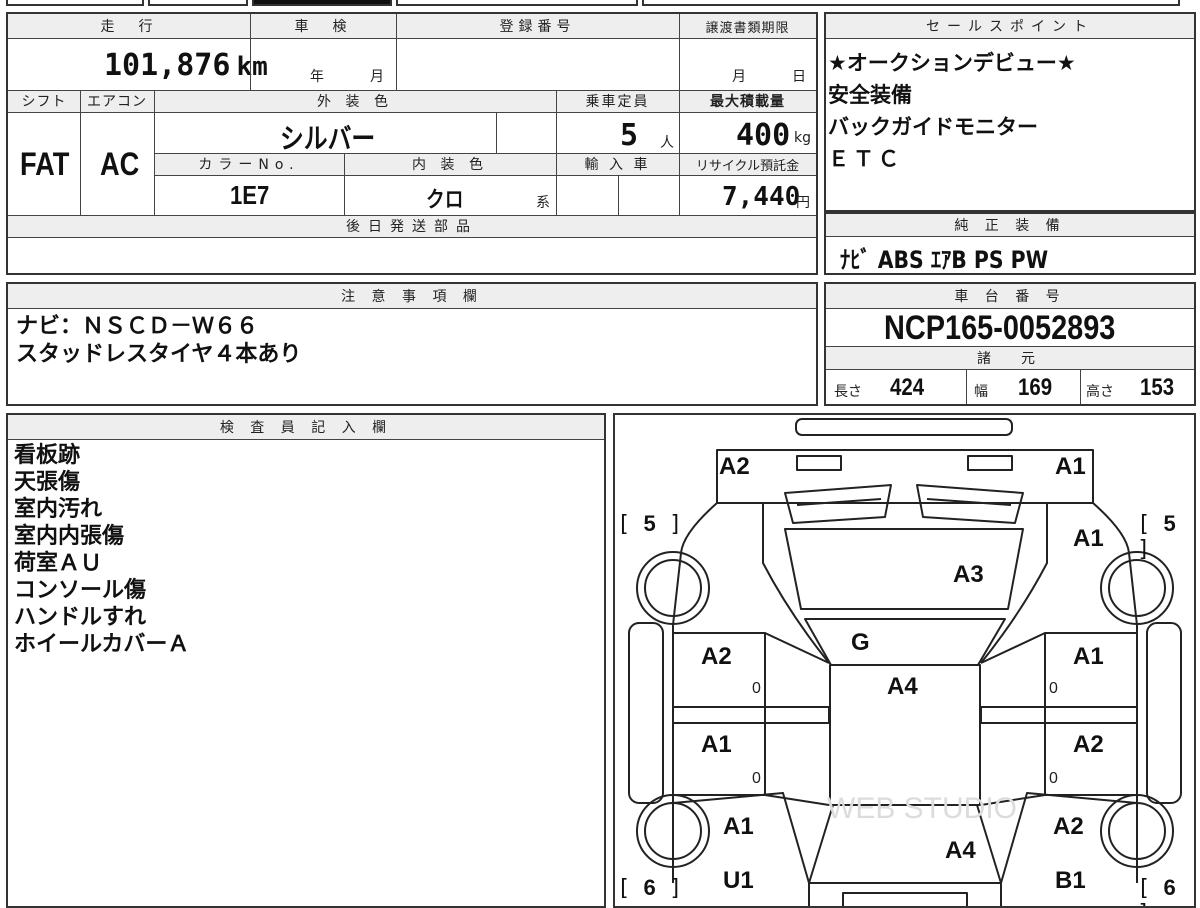 The height and width of the screenshot is (908, 1200). What do you see at coordinates (1100, 392) in the screenshot?
I see `spec-height-label: 高さ` at bounding box center [1100, 392].